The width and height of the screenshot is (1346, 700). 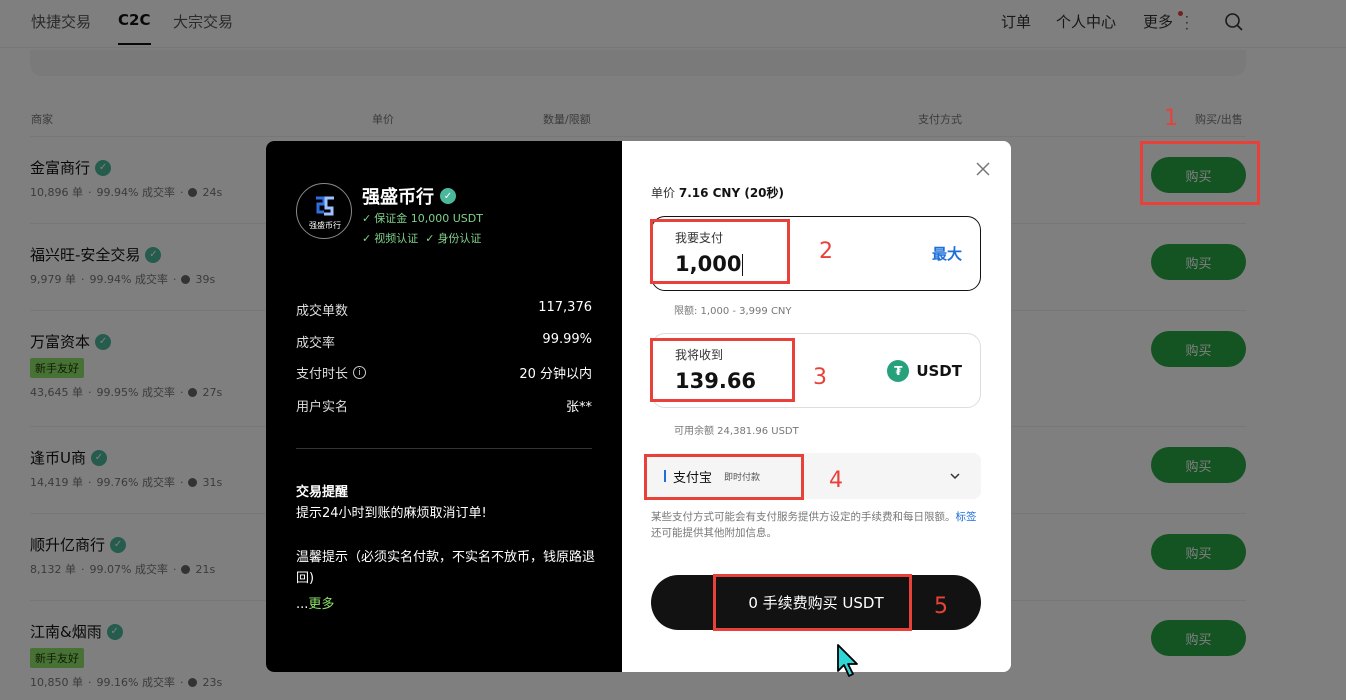 What do you see at coordinates (325, 206) in the screenshot?
I see `coin-logo-icon` at bounding box center [325, 206].